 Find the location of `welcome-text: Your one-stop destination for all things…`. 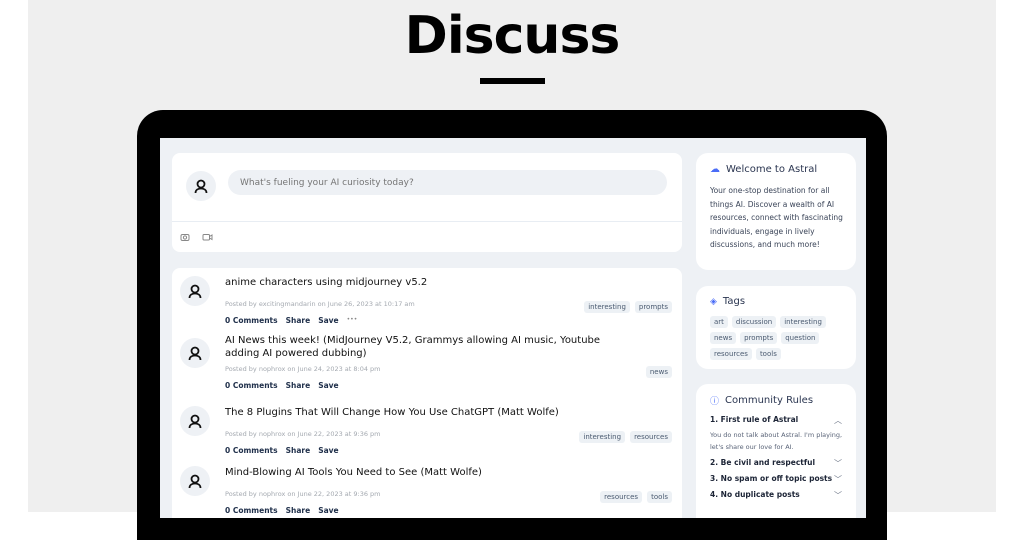

welcome-text: Your one-stop destination for all things… is located at coordinates (776, 217).